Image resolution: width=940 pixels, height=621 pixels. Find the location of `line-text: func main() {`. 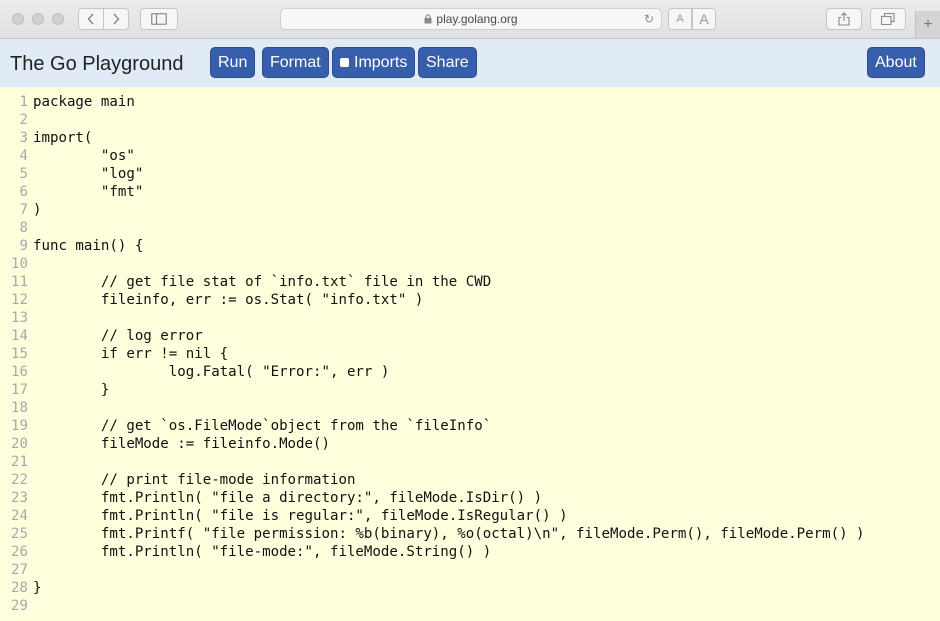

line-text: func main() { is located at coordinates (85, 246).